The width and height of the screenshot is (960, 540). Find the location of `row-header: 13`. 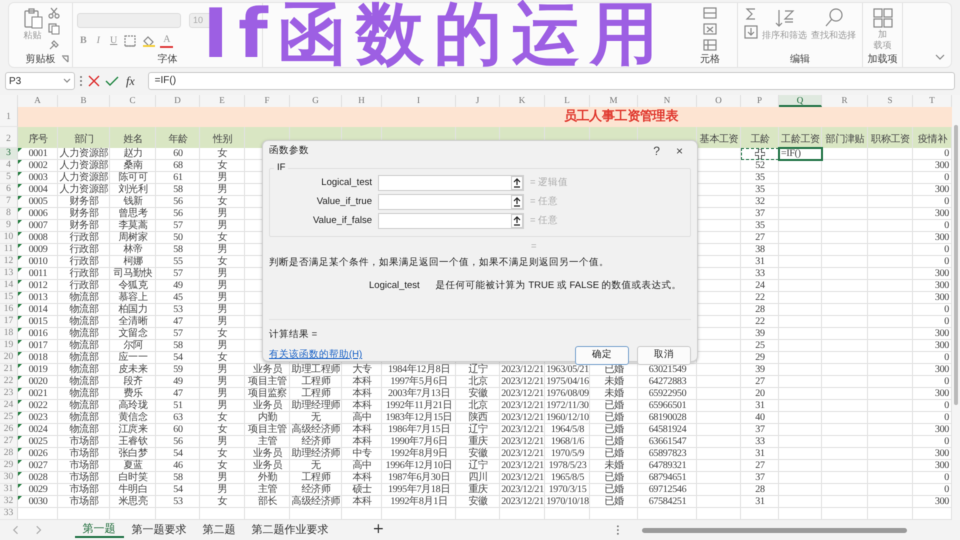

row-header: 13 is located at coordinates (9, 274).